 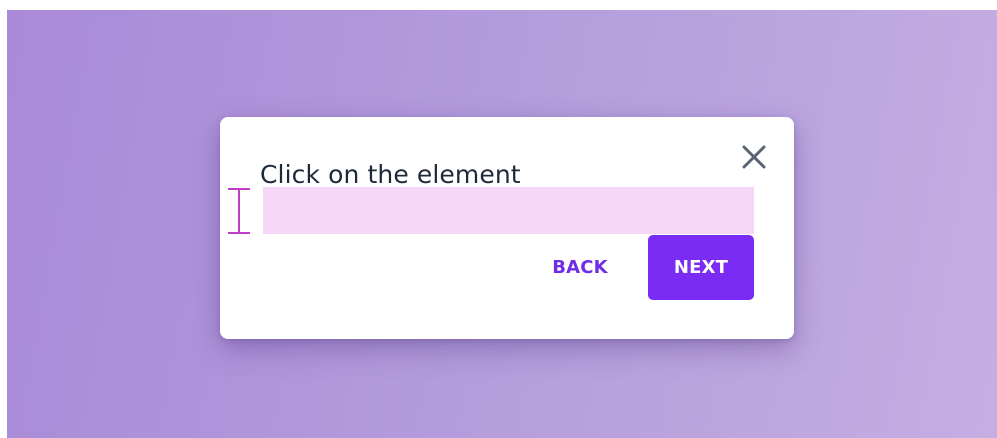 What do you see at coordinates (390, 174) in the screenshot?
I see `dialog-prompt: Click on the element` at bounding box center [390, 174].